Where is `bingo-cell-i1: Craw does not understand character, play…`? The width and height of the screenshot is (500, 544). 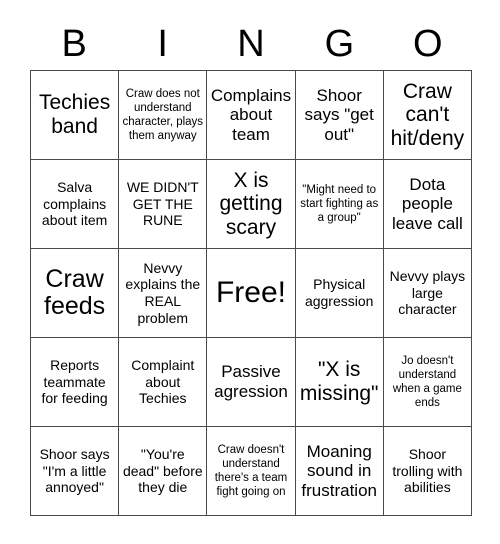 bingo-cell-i1: Craw does not understand character, play… is located at coordinates (163, 115).